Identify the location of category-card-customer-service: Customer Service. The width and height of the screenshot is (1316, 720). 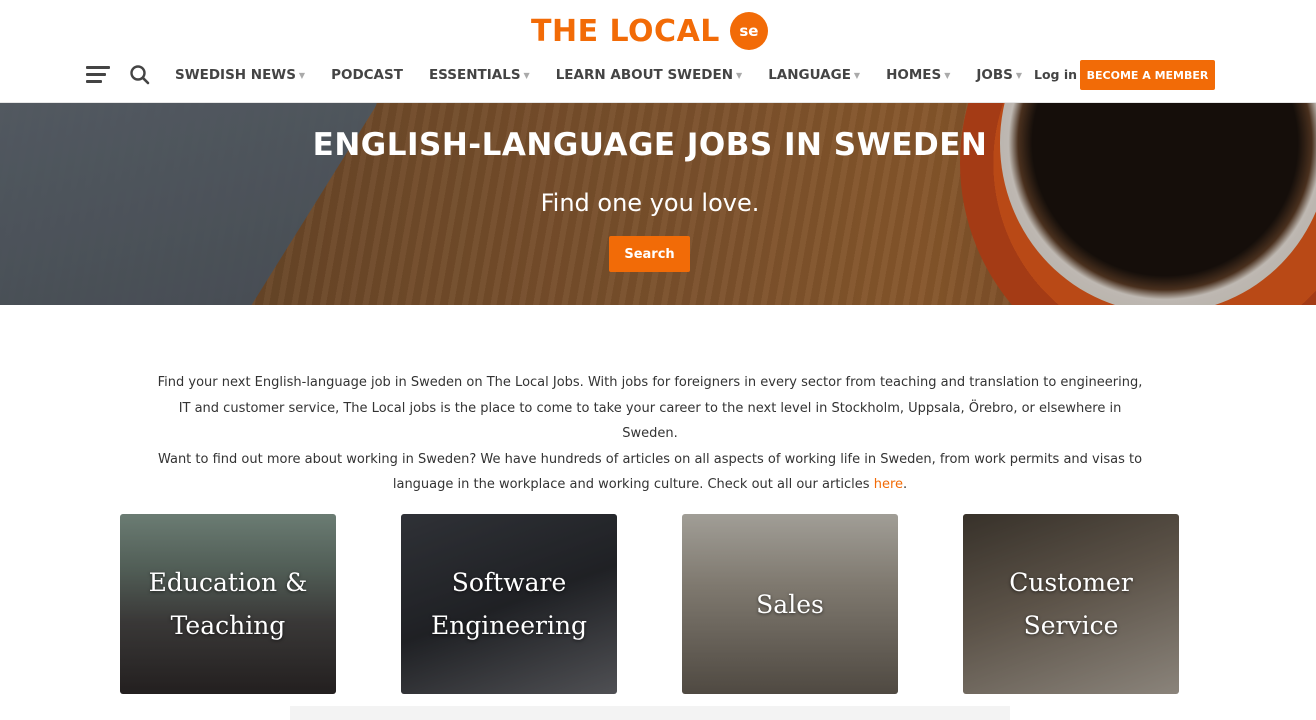
(1071, 604).